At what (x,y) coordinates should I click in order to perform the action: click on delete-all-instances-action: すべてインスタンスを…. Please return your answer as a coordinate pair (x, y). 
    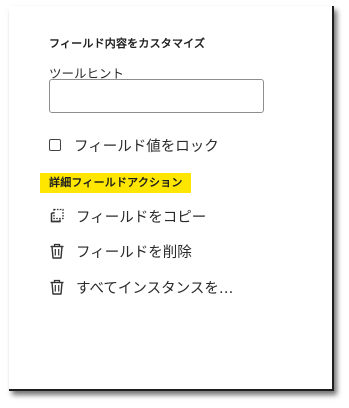
    Looking at the image, I should click on (141, 287).